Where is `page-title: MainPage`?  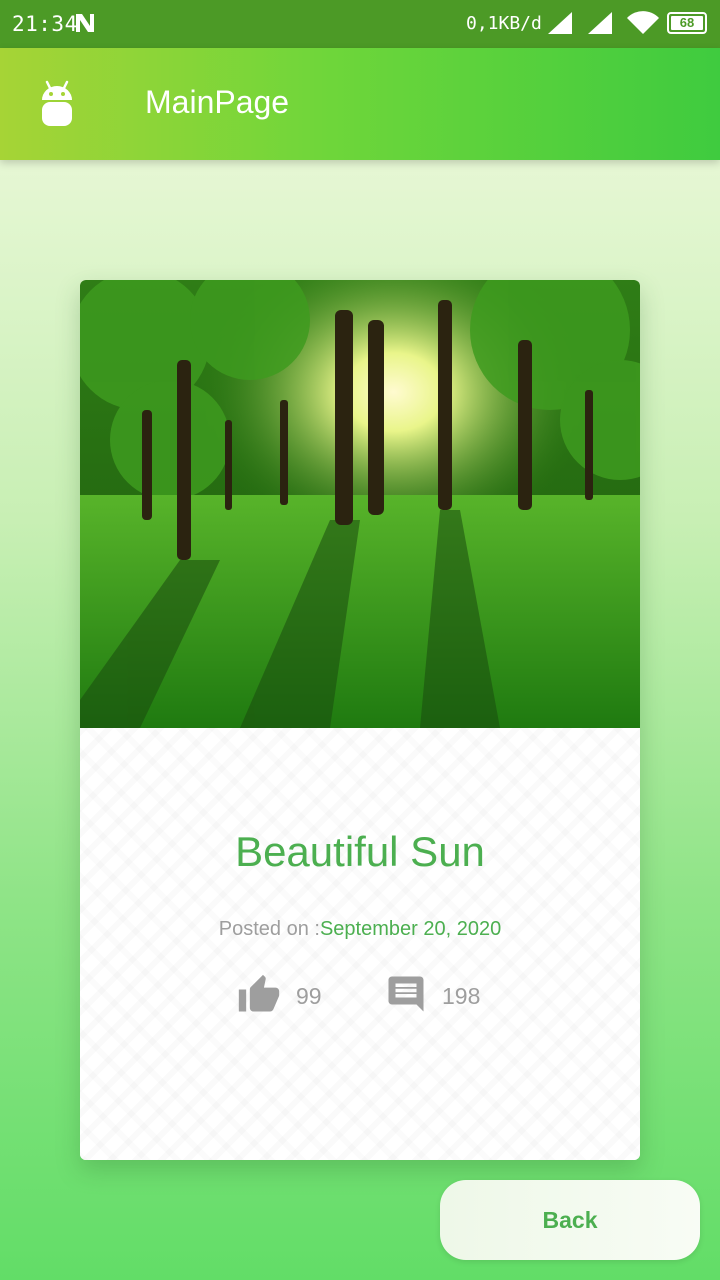 page-title: MainPage is located at coordinates (217, 102).